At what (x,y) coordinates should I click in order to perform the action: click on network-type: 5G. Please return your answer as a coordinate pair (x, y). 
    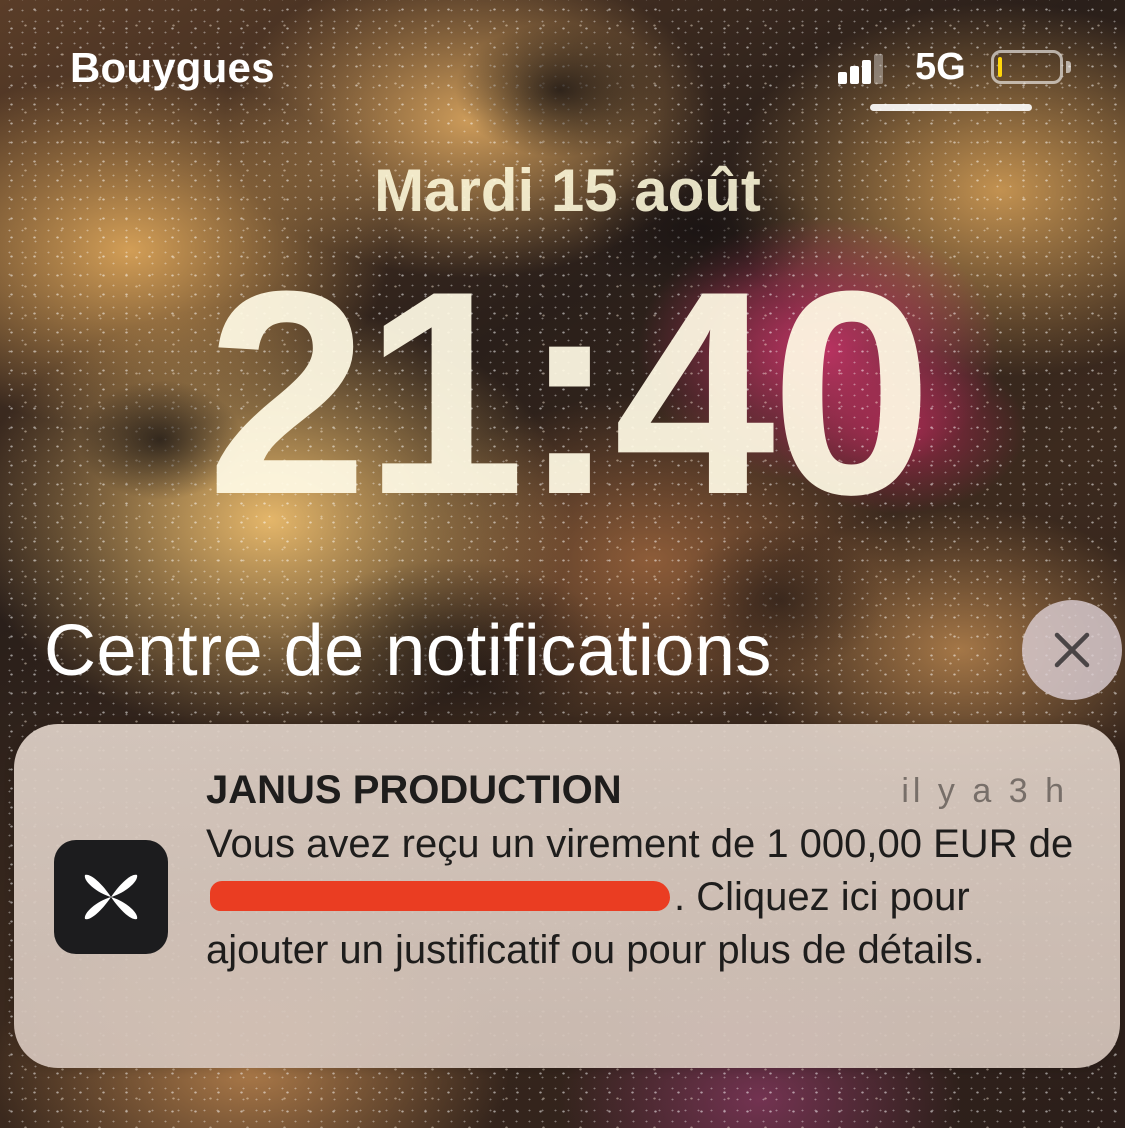
    Looking at the image, I should click on (940, 67).